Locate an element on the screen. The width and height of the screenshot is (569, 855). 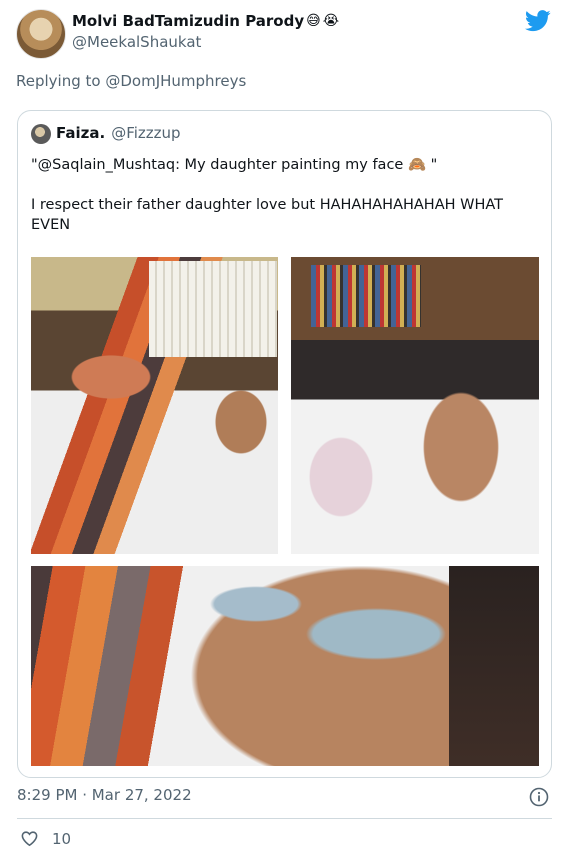
photo-radiator-detail is located at coordinates (213, 309).